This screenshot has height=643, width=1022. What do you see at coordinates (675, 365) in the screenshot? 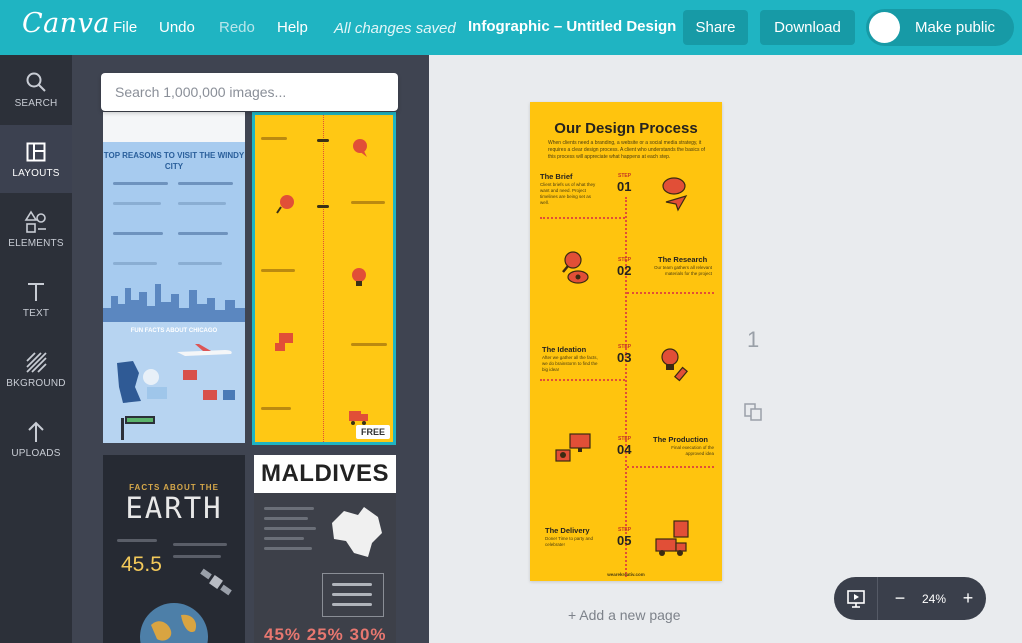
I see `lightbulb-pencil-icon` at bounding box center [675, 365].